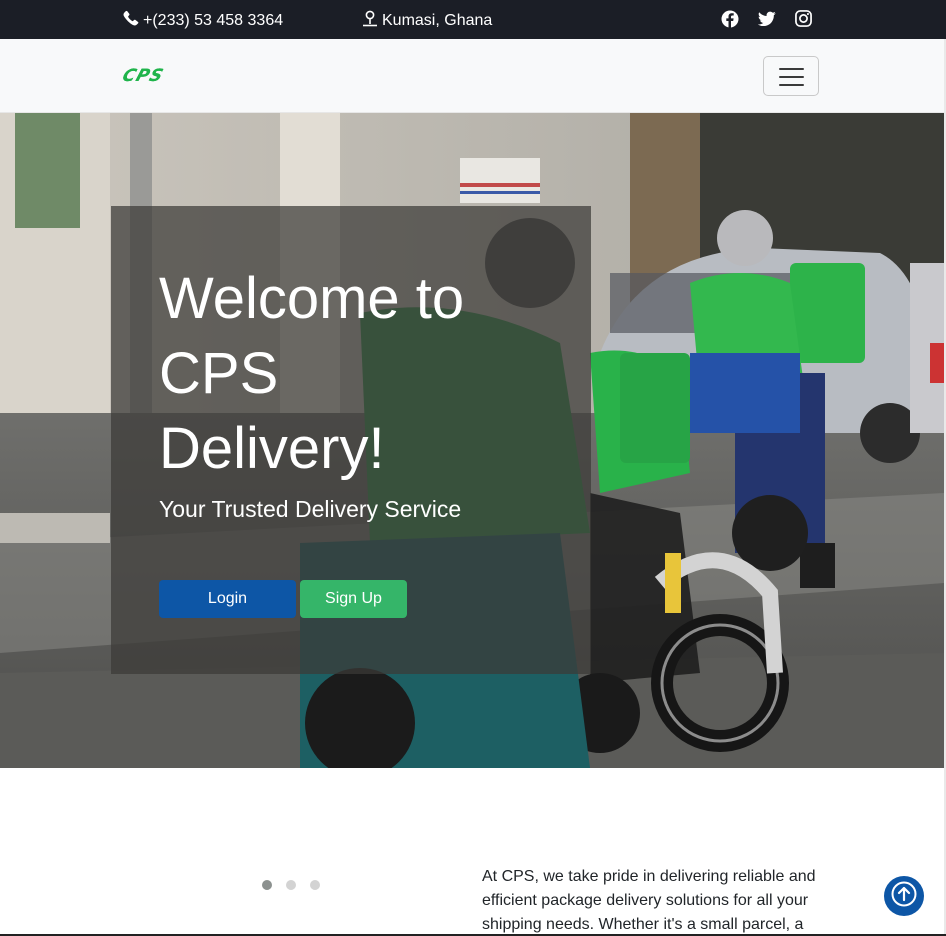 Image resolution: width=946 pixels, height=936 pixels. Describe the element at coordinates (353, 599) in the screenshot. I see `signup-button: Sign Up` at that location.